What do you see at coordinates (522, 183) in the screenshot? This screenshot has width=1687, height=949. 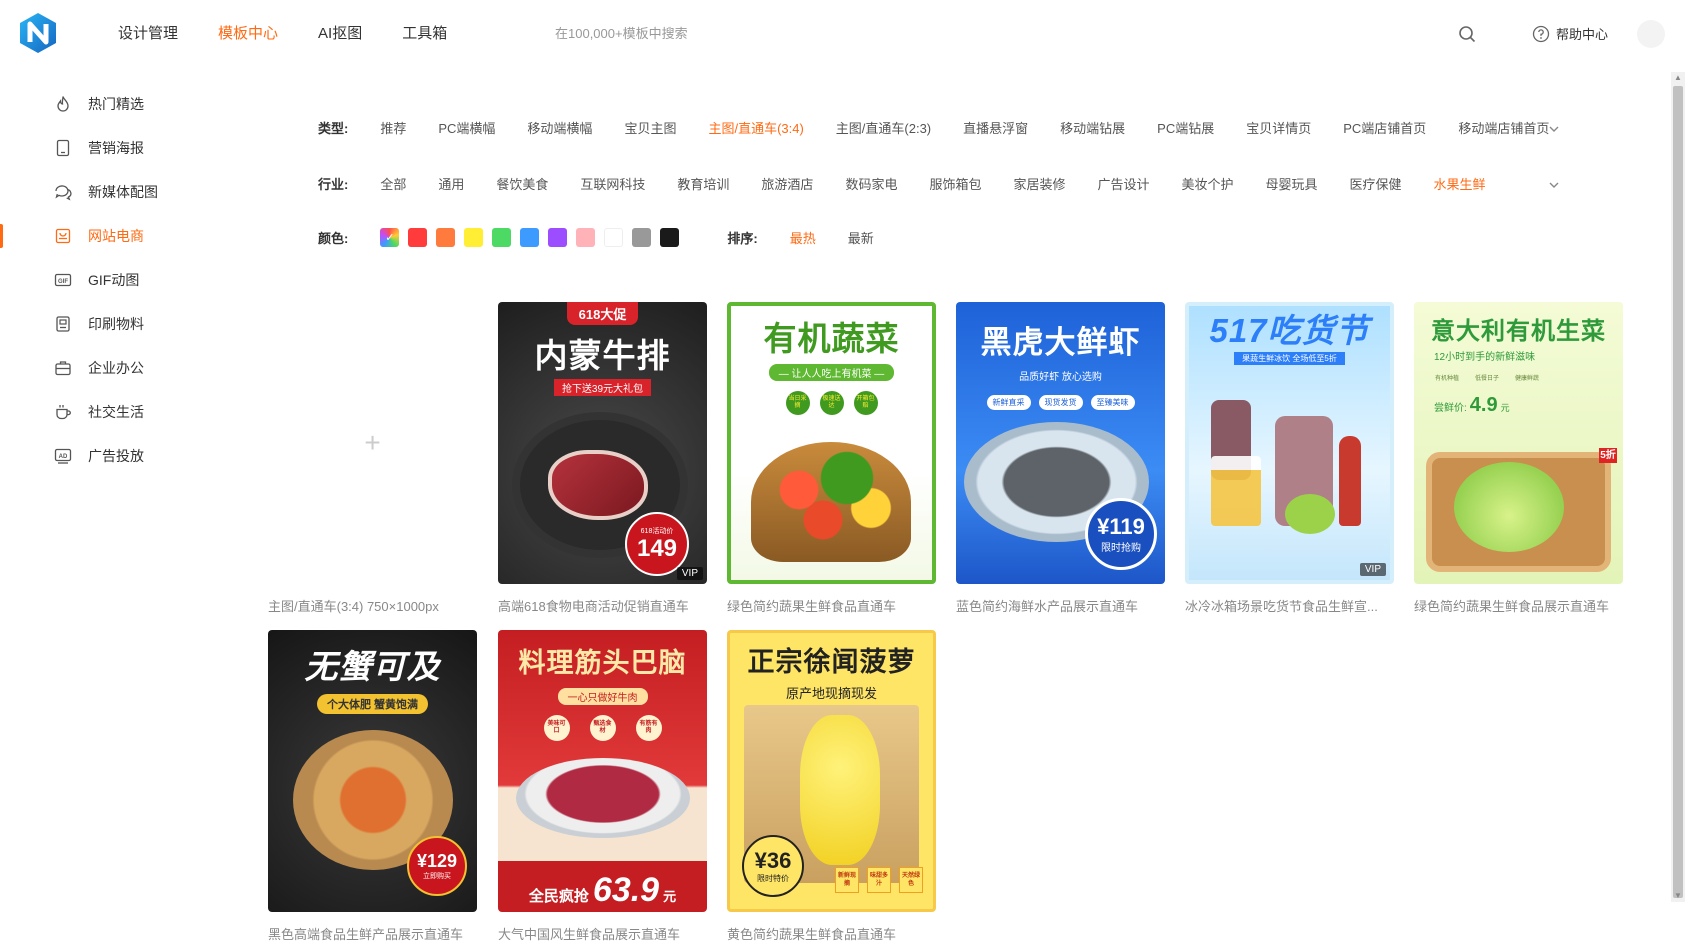 I see `industry-option: 餐饮美食` at bounding box center [522, 183].